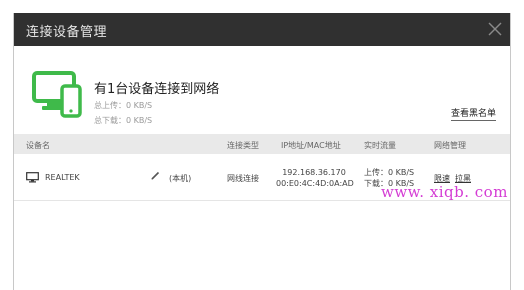 The image size is (524, 290). I want to click on device-upload-rate: 上传：0 KB/S, so click(389, 172).